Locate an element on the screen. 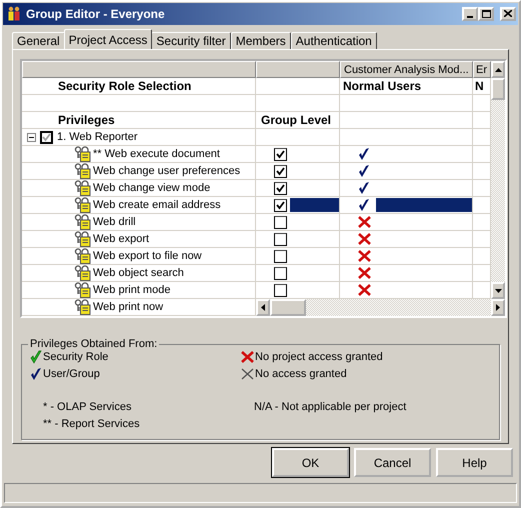  privilege-name: Web change user preferences is located at coordinates (166, 171).